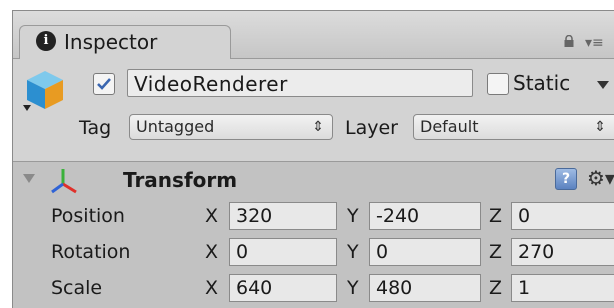  I want to click on tag-value: Untagged, so click(175, 126).